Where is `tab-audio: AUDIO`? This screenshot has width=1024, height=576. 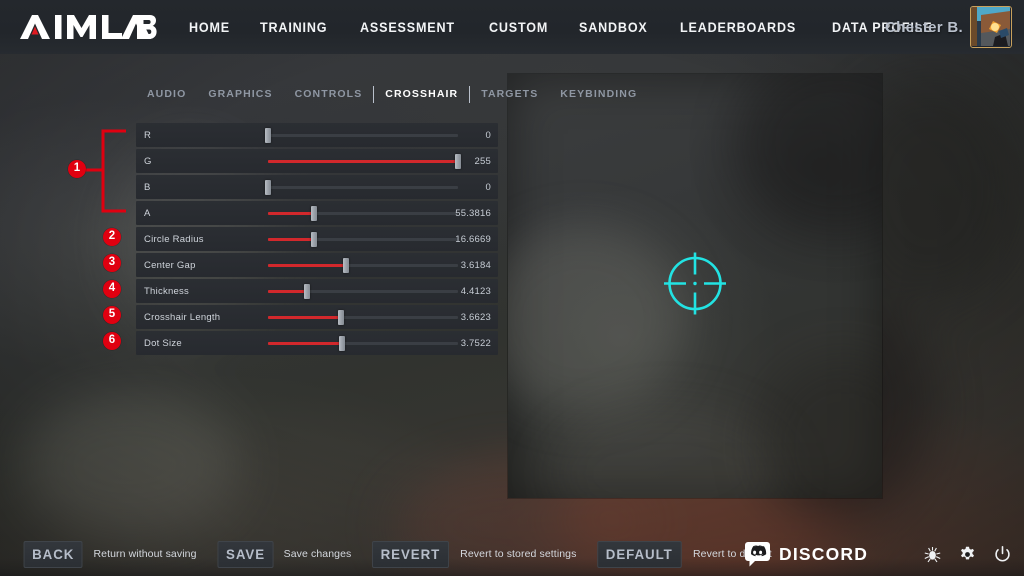
tab-audio: AUDIO is located at coordinates (166, 94).